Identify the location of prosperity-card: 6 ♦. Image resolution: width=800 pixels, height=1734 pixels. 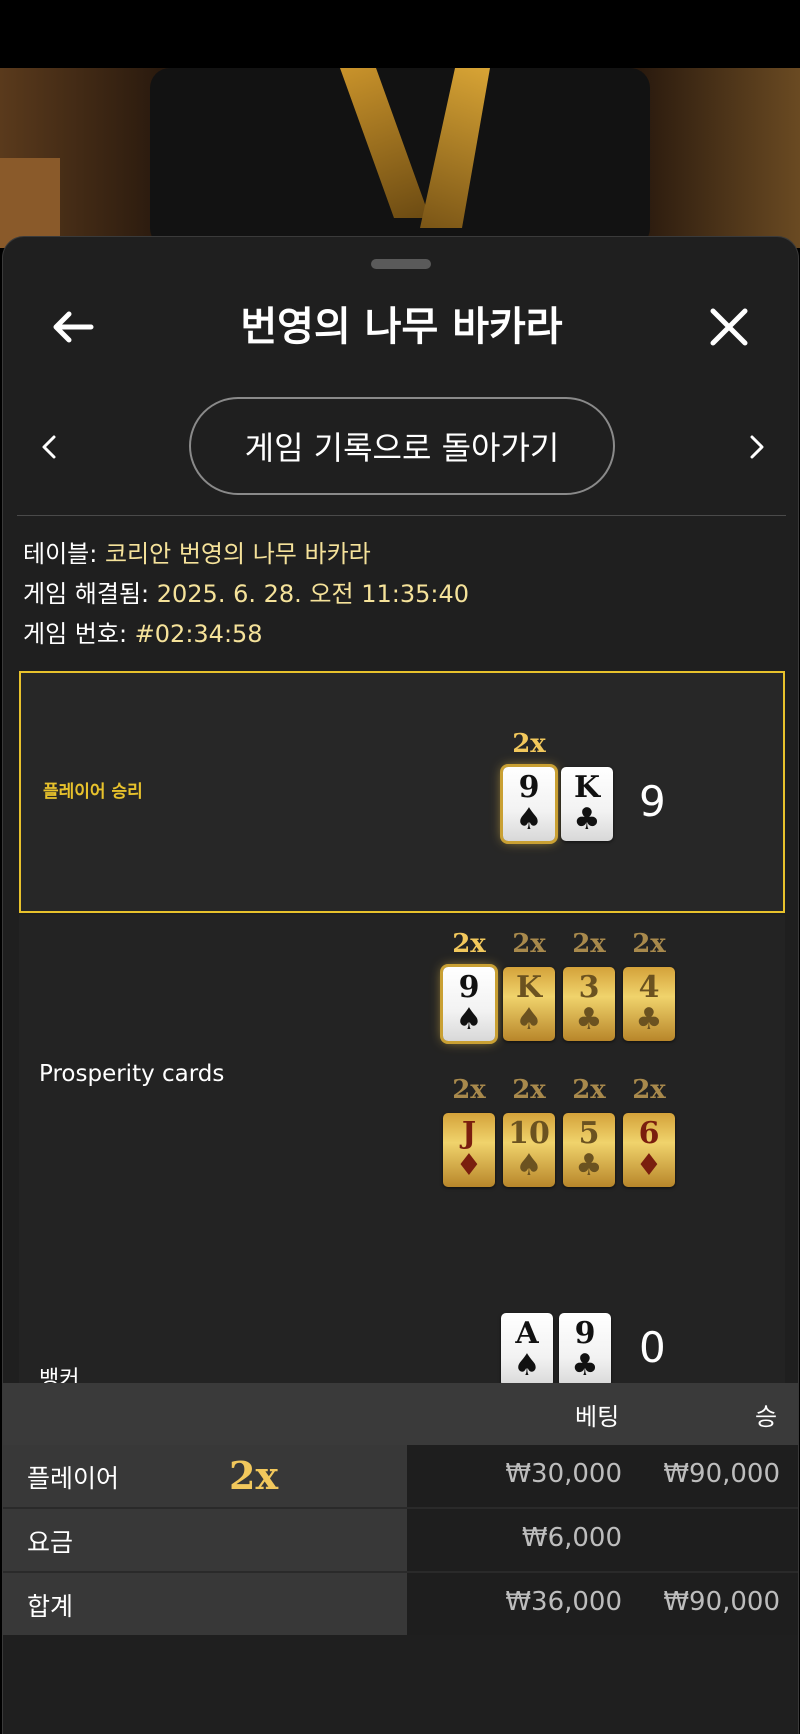
(649, 1150).